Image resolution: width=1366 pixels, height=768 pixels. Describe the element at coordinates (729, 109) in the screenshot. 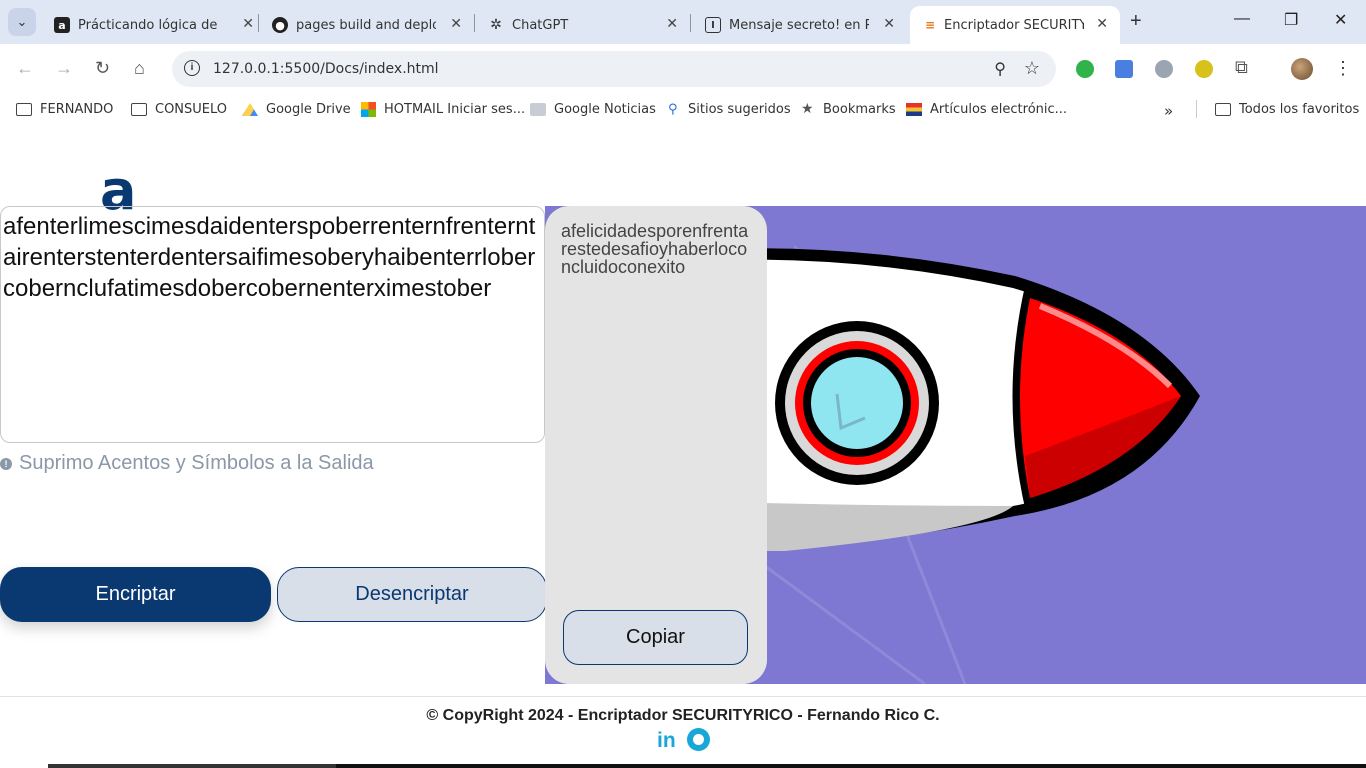

I see `bookmark-sitios-sugeridos: ⚲ Sitios sugeridos` at that location.